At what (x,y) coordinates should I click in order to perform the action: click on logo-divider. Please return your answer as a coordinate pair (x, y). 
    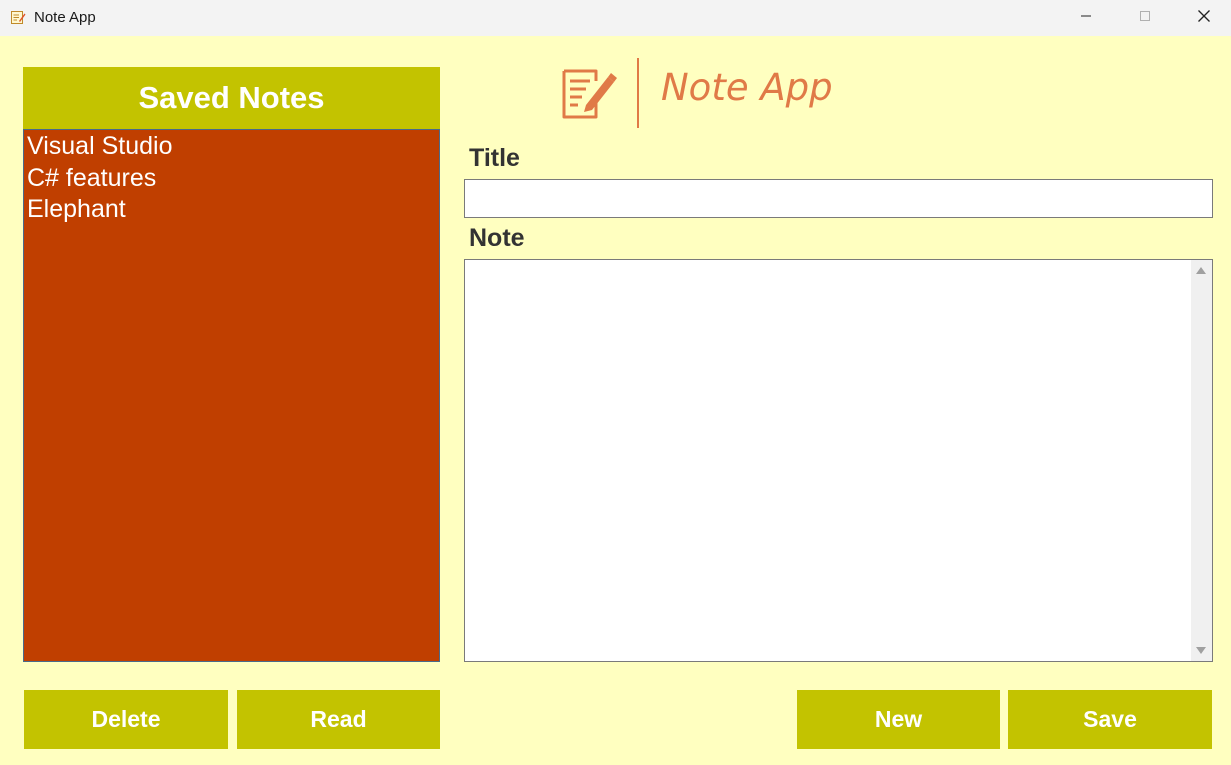
    Looking at the image, I should click on (638, 93).